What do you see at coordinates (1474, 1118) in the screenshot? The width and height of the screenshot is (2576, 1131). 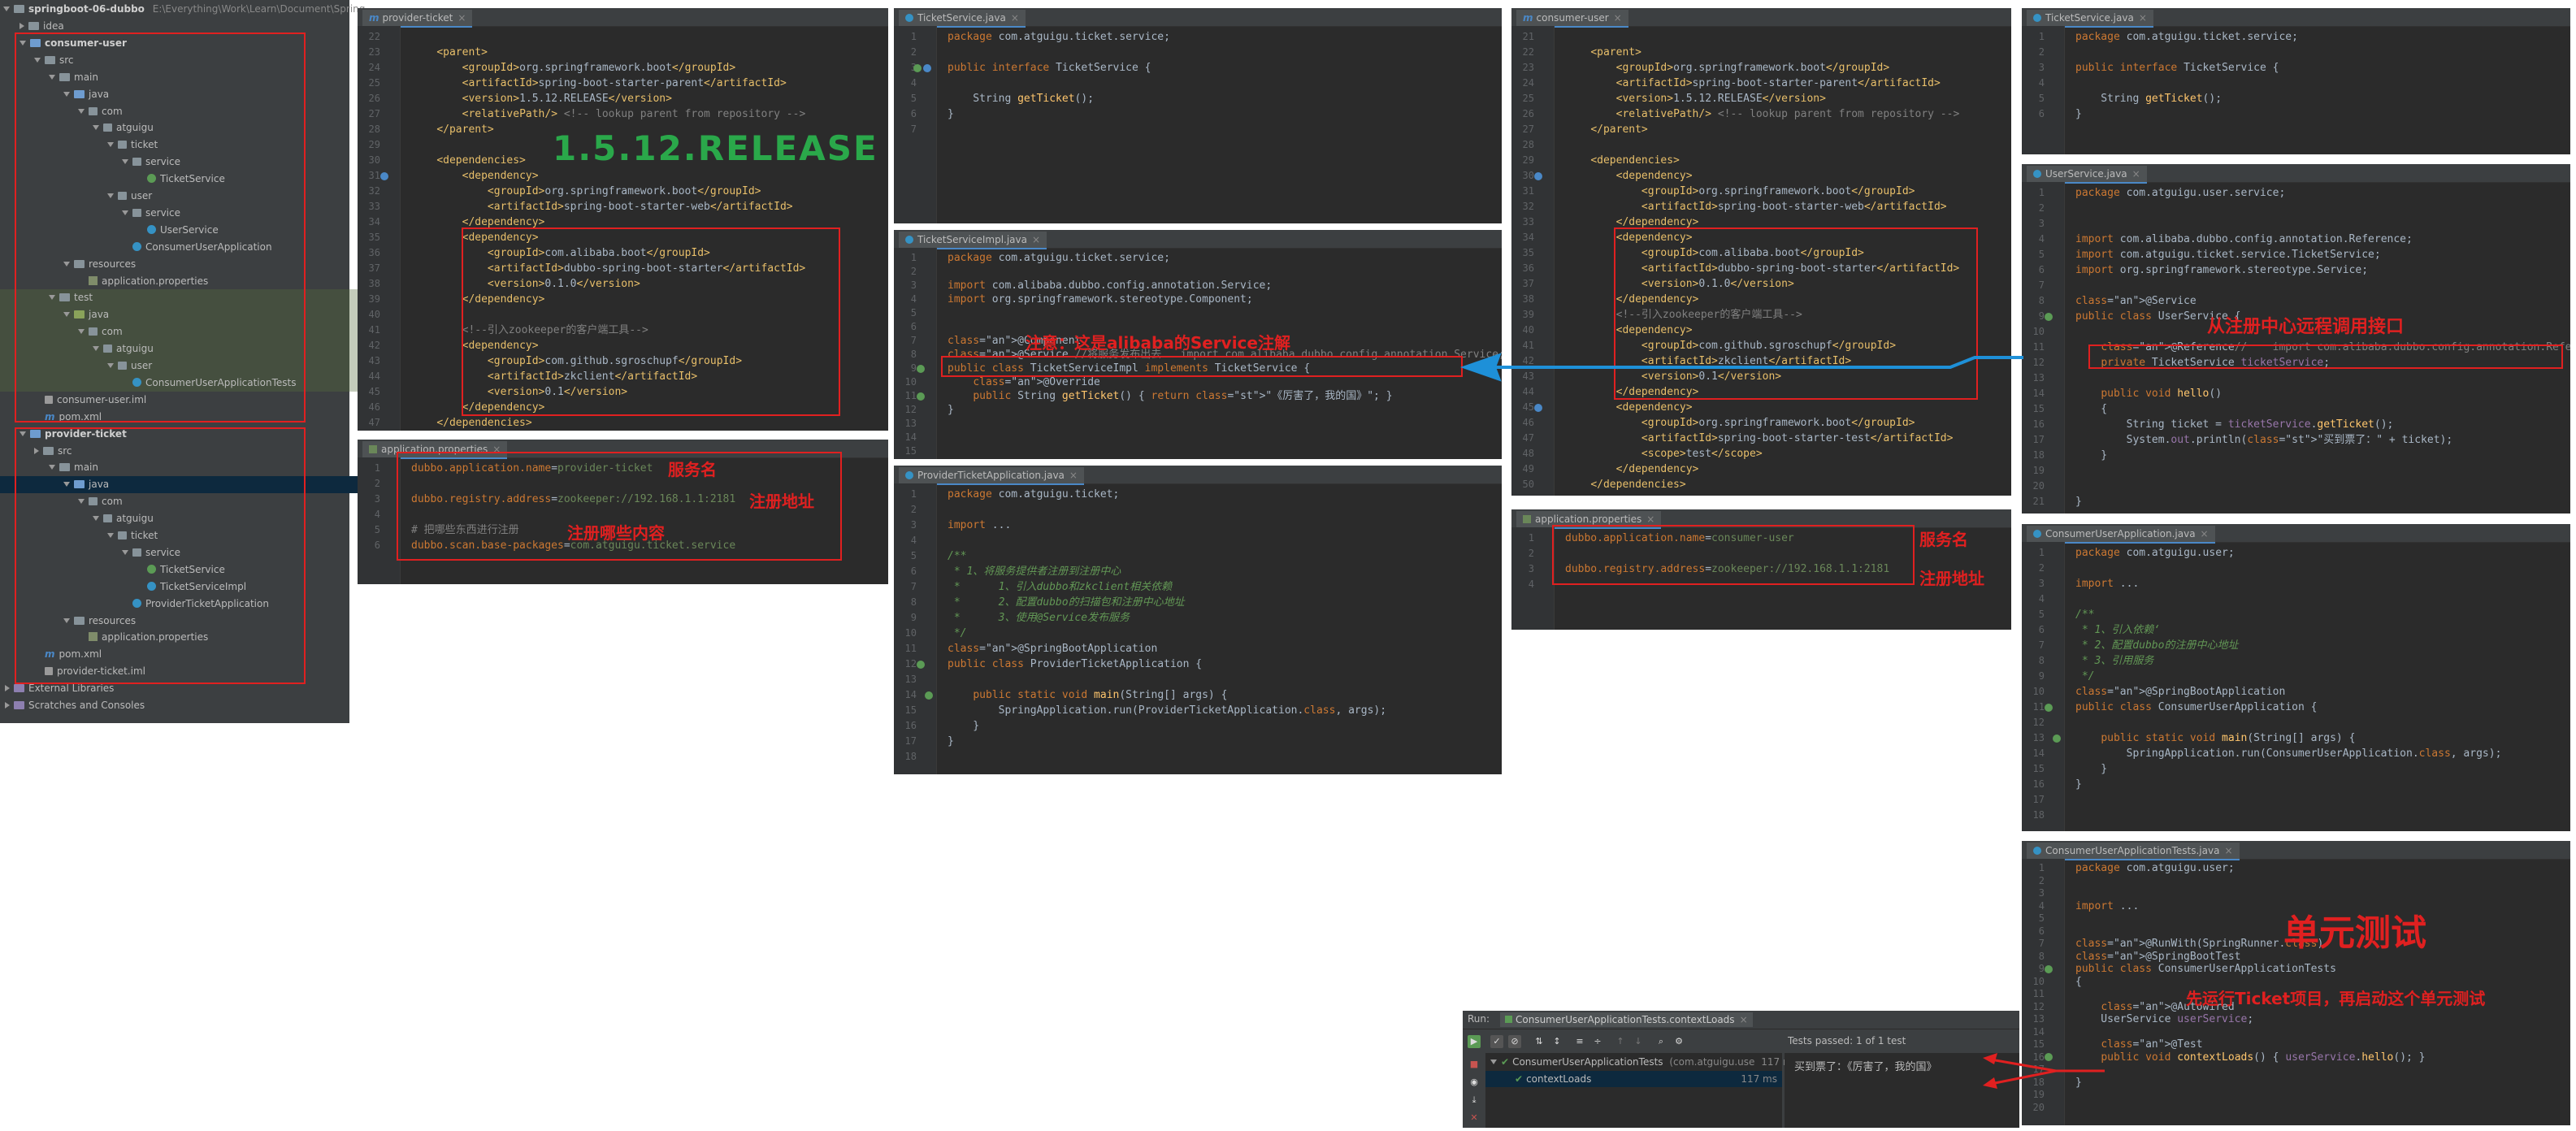 I see `exit-button: ✕` at bounding box center [1474, 1118].